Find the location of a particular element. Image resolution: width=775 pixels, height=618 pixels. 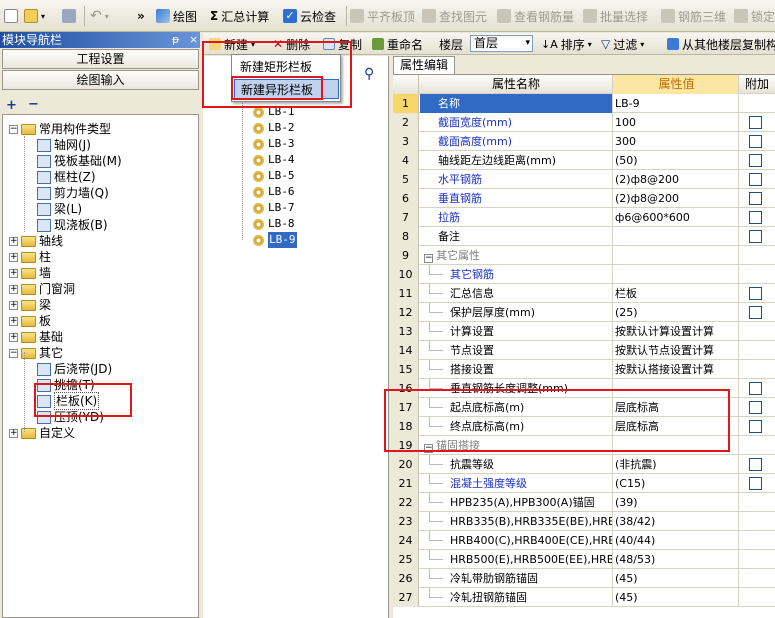

tree-folder: − 常用构件类型 is located at coordinates (60, 129).